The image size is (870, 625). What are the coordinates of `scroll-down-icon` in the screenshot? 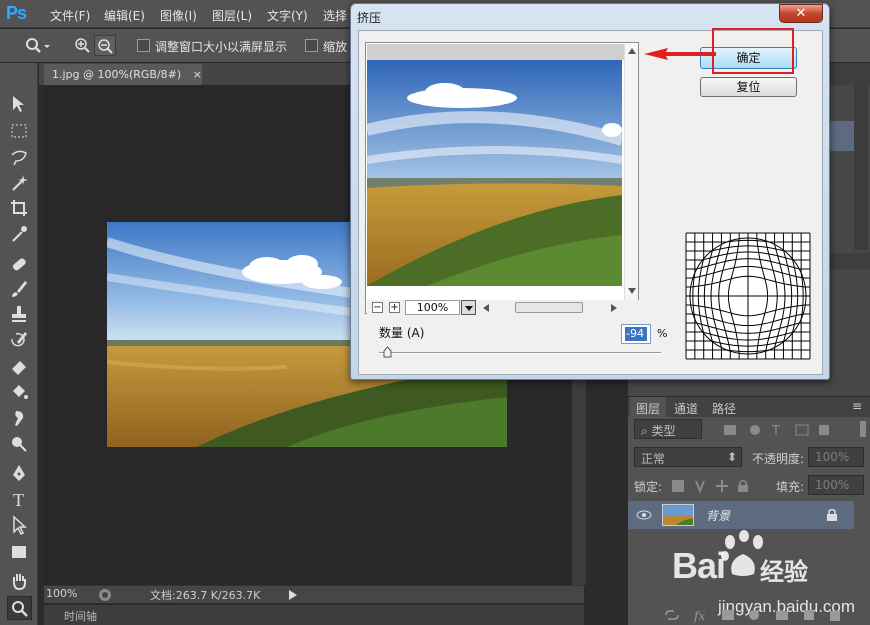 It's located at (632, 291).